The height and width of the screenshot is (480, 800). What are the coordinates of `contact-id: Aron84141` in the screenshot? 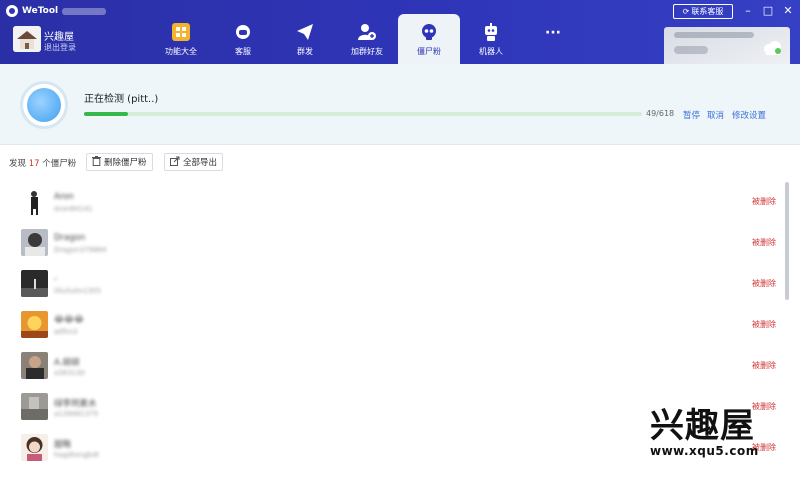 It's located at (73, 209).